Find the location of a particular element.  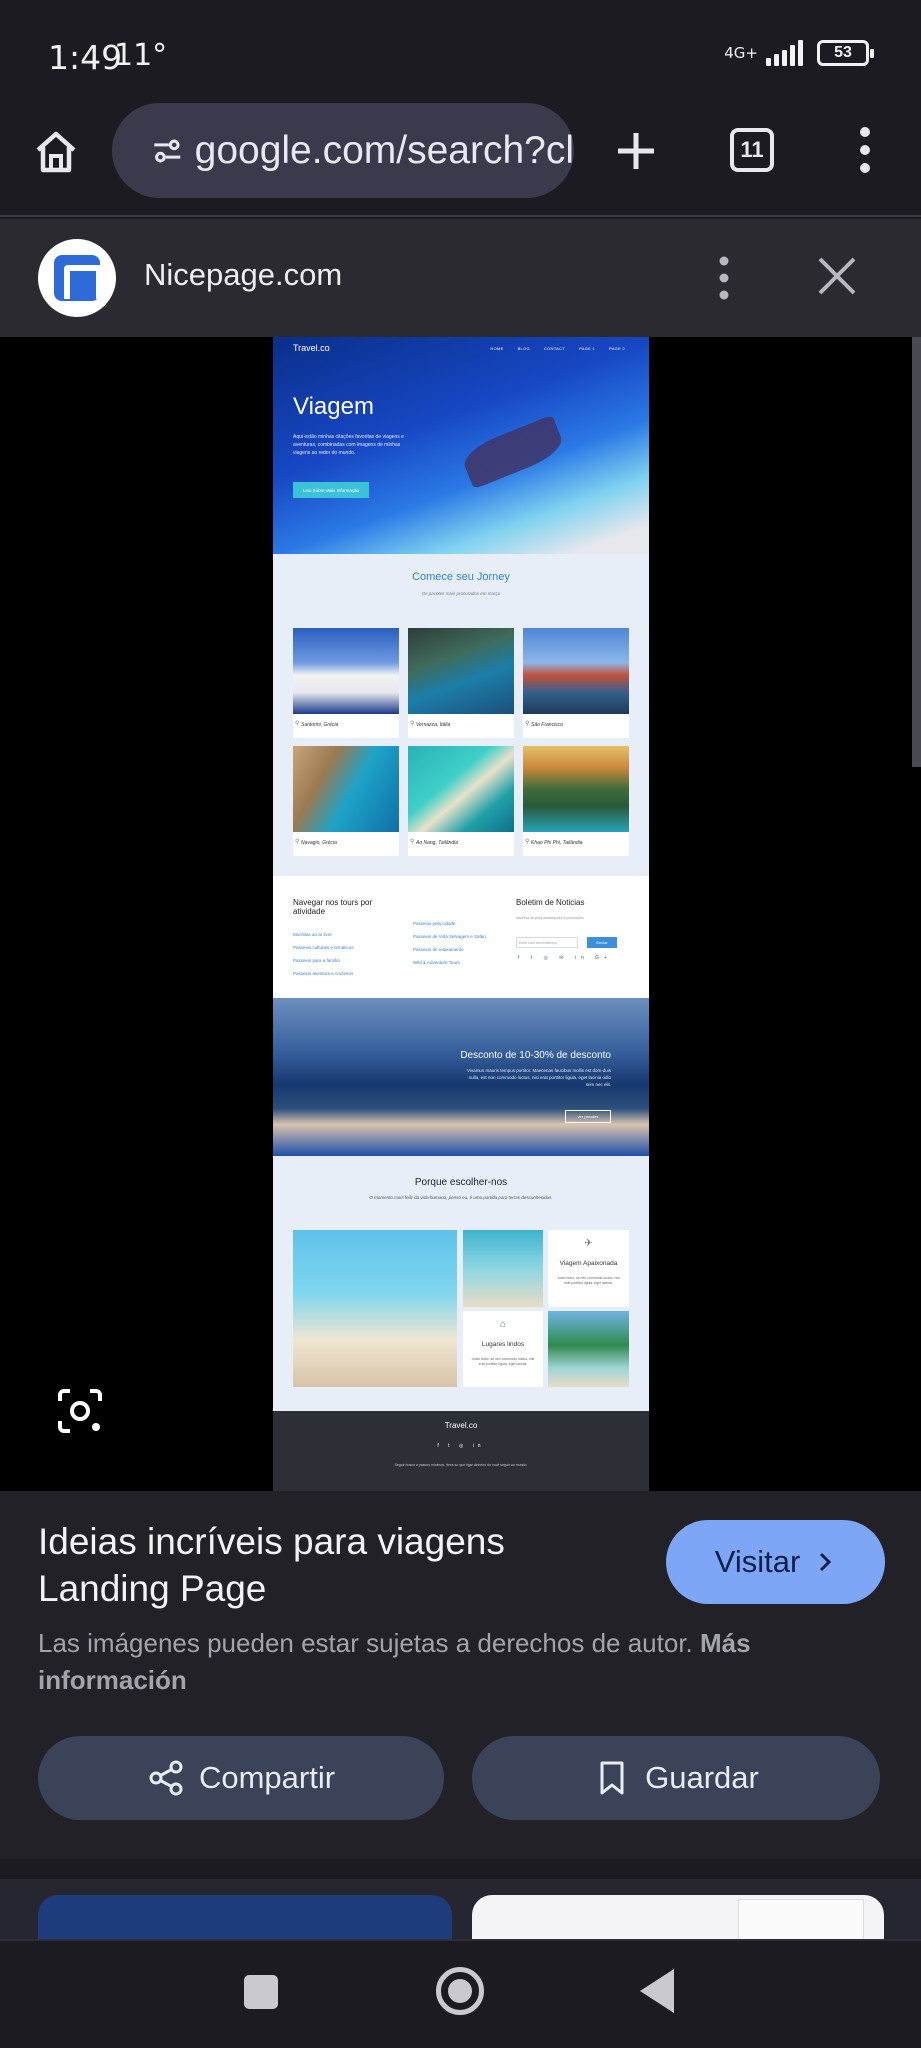

status-indicators: 4G+ 53 is located at coordinates (799, 53).